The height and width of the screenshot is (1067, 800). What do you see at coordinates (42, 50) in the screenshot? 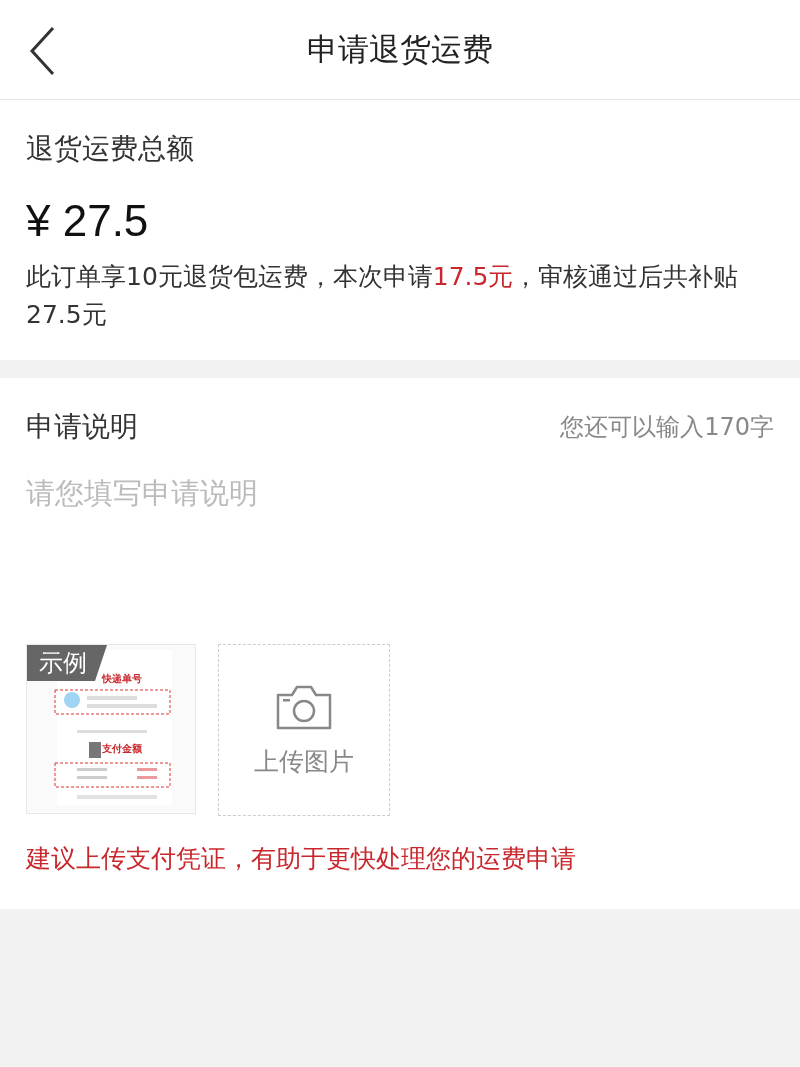
I see `back-icon` at bounding box center [42, 50].